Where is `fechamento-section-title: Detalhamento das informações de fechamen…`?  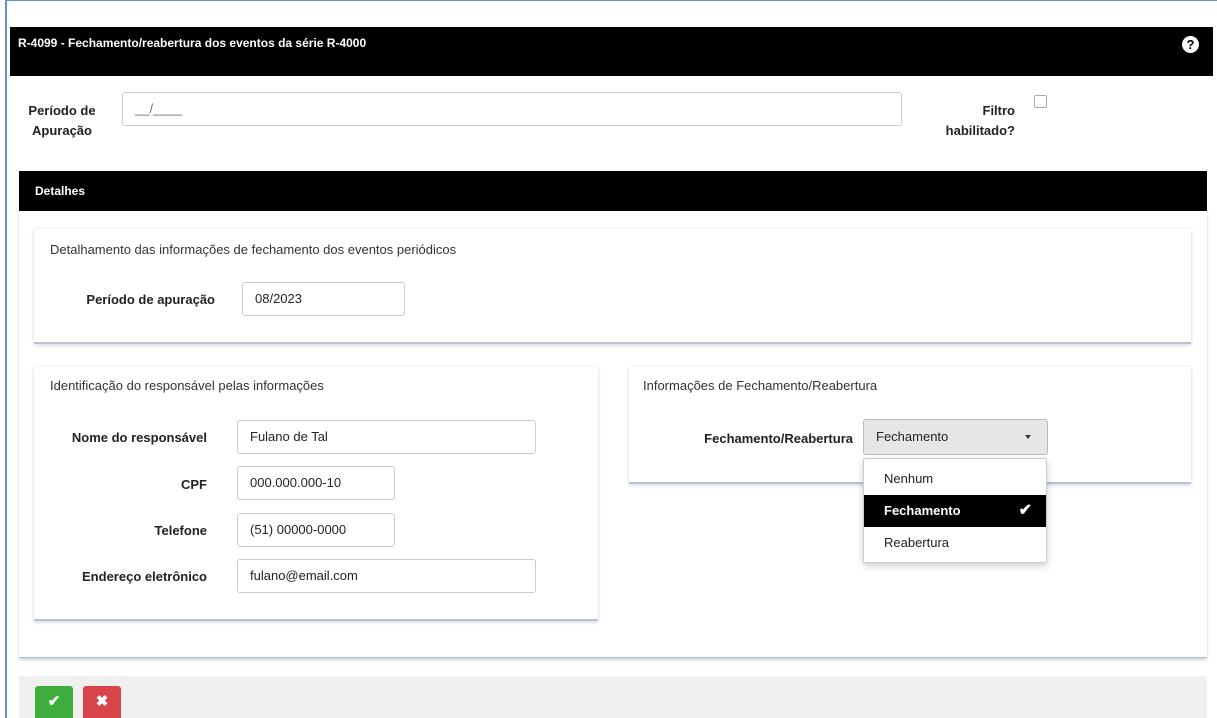 fechamento-section-title: Detalhamento das informações de fechamen… is located at coordinates (253, 249).